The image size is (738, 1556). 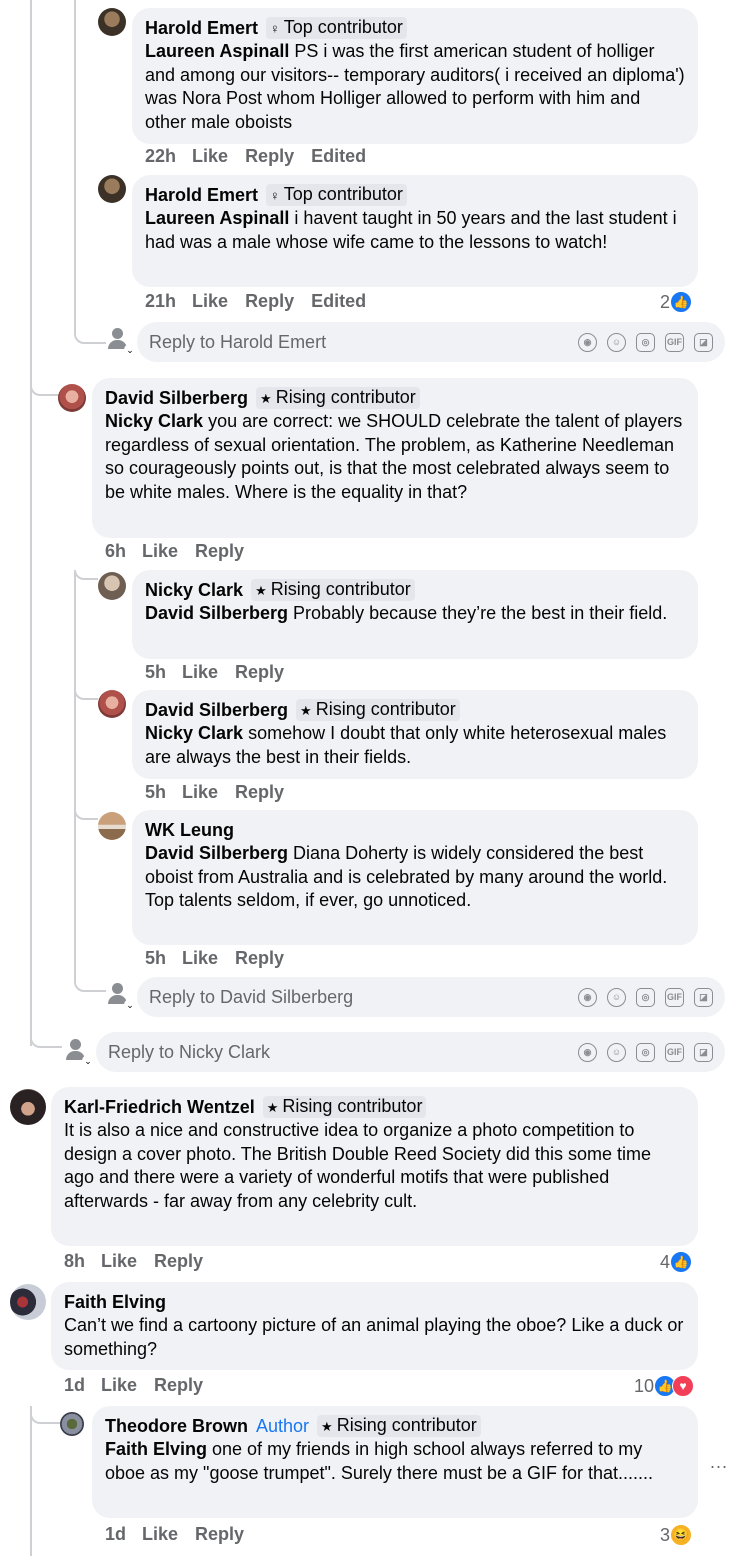 I want to click on timestamp: 6h, so click(x=115, y=551).